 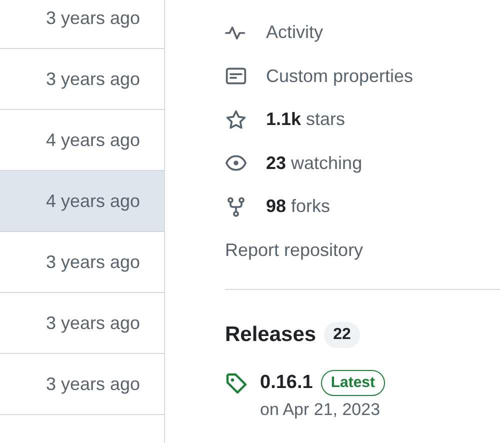 I want to click on sidebar-link: 98 forks, so click(x=298, y=206).